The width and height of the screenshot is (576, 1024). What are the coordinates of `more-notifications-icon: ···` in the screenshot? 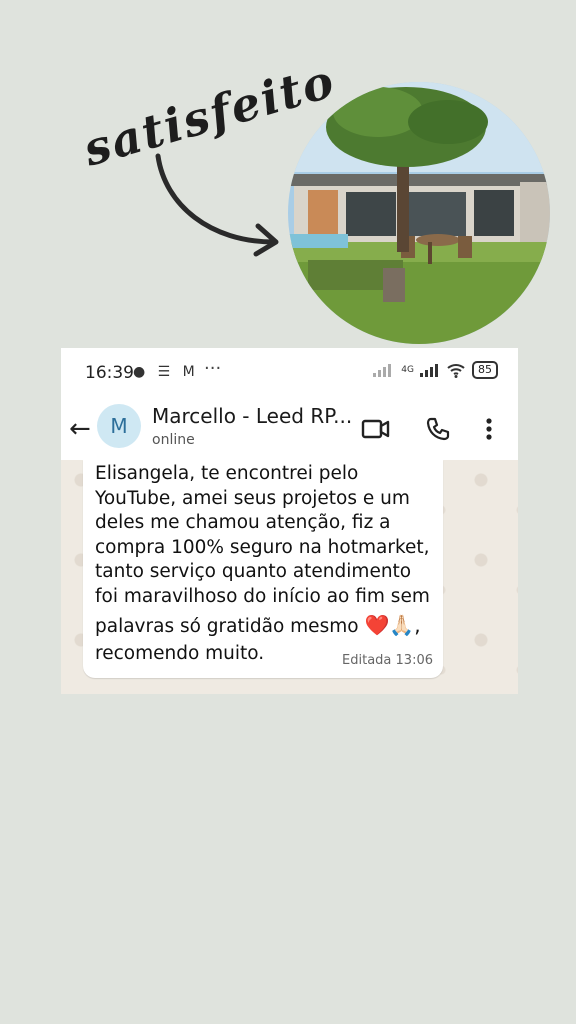 It's located at (213, 368).